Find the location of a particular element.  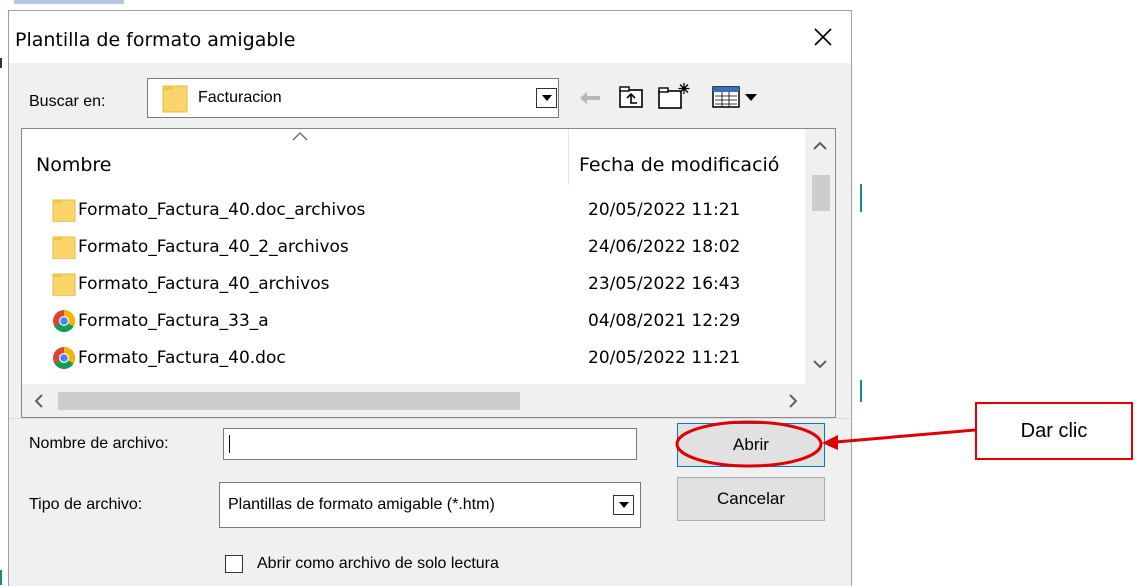

horizontal-scrollbar is located at coordinates (414, 400).